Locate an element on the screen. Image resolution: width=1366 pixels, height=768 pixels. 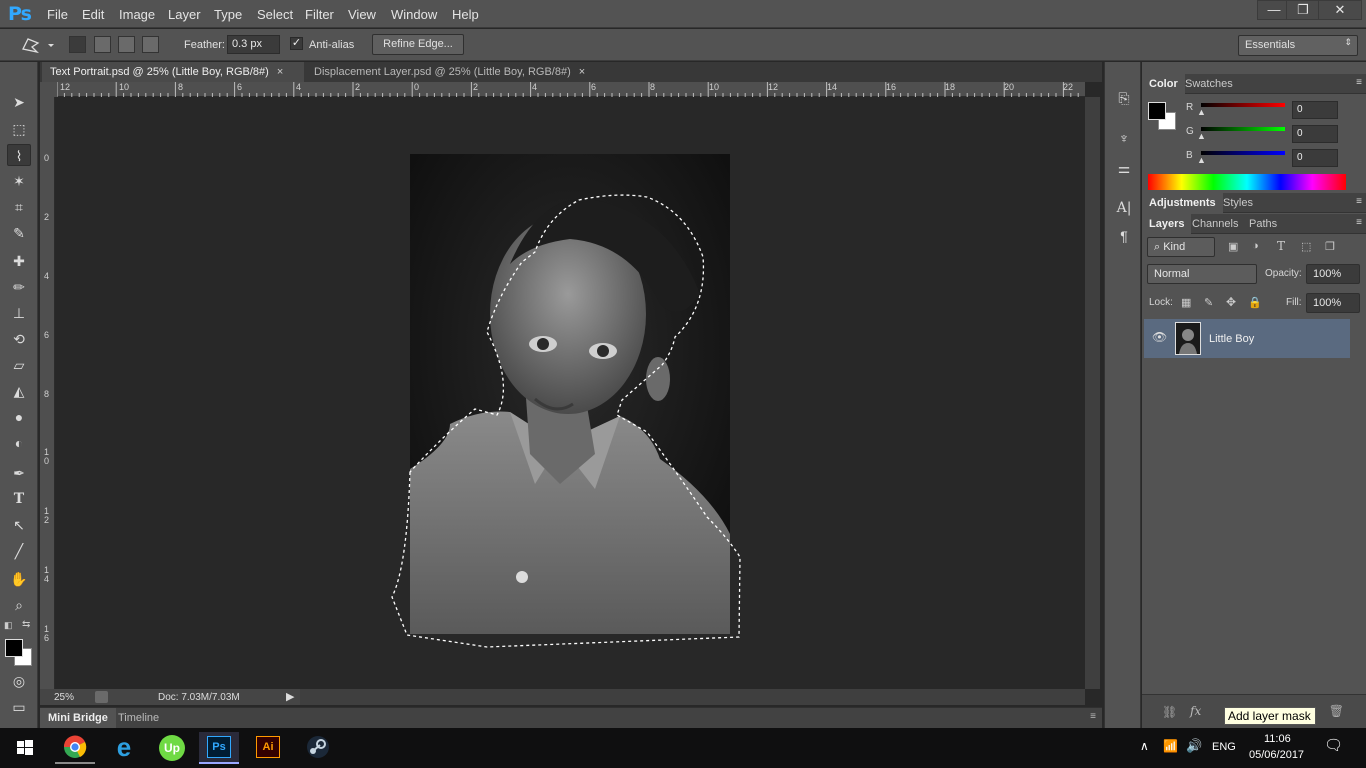
volume-icon: 🔊 is located at coordinates (1194, 746).